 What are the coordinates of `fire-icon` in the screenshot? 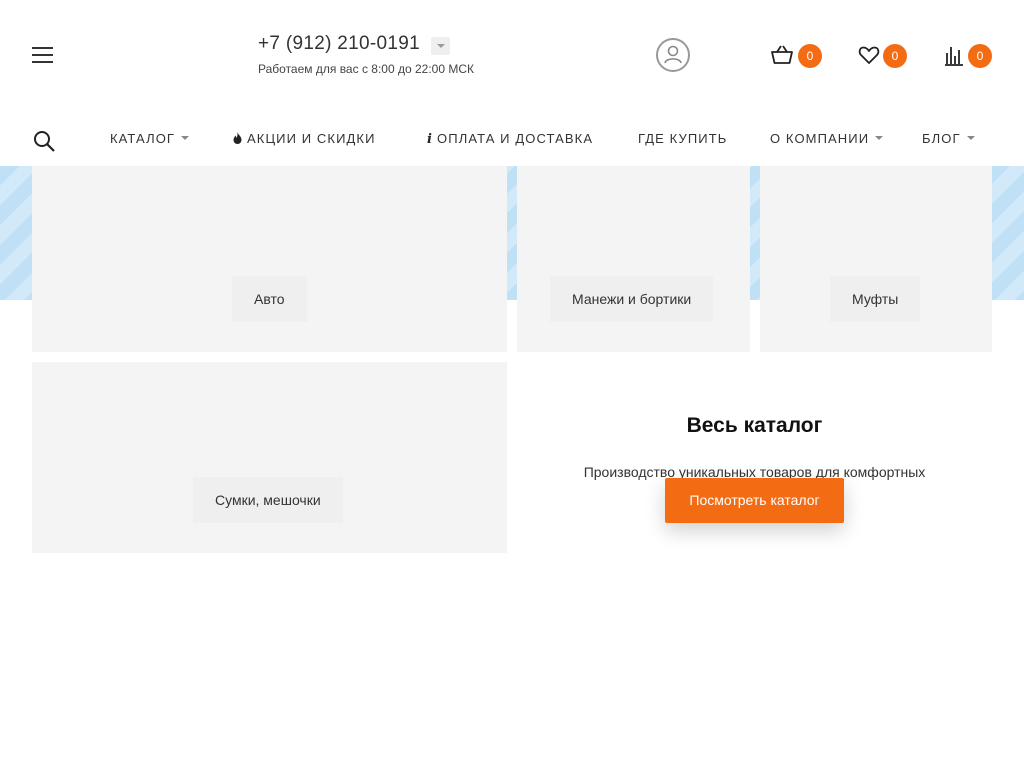 It's located at (237, 138).